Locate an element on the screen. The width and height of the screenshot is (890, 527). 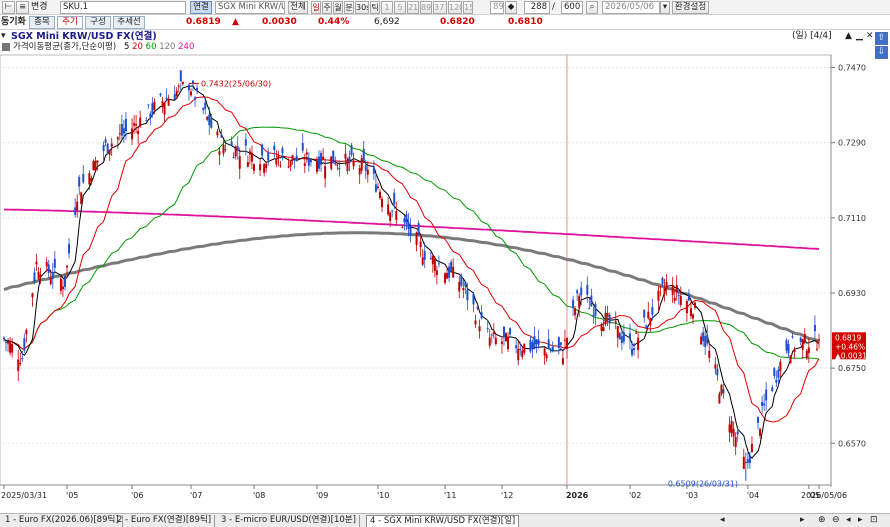
display-count-input: 288 is located at coordinates (537, 7).